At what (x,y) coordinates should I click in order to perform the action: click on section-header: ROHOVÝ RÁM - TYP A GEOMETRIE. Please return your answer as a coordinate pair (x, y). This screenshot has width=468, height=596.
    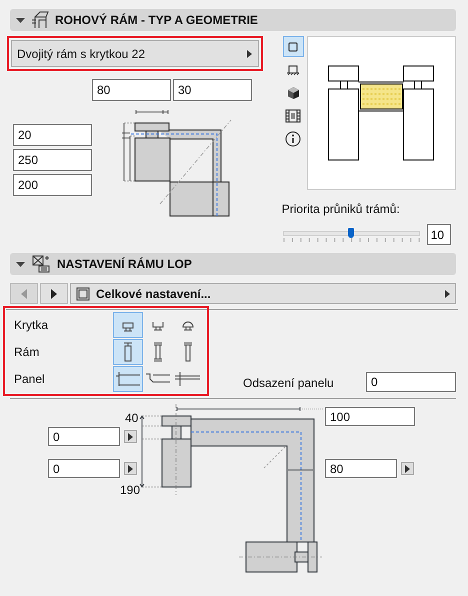
    Looking at the image, I should click on (233, 20).